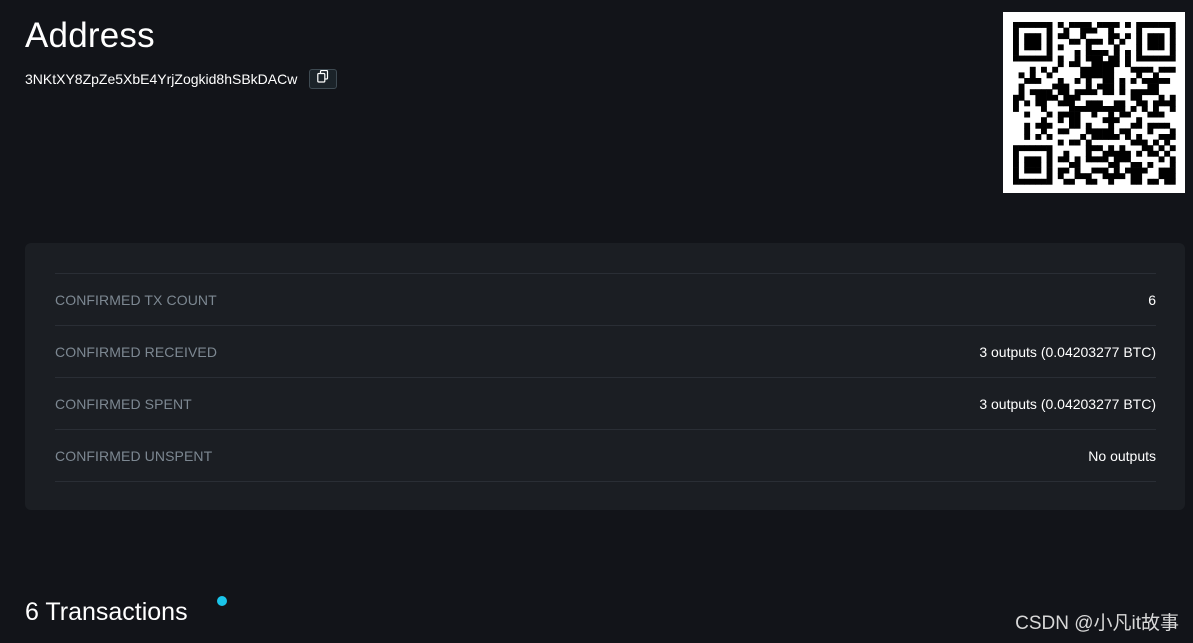 The image size is (1193, 643). I want to click on copy-address-button, so click(323, 79).